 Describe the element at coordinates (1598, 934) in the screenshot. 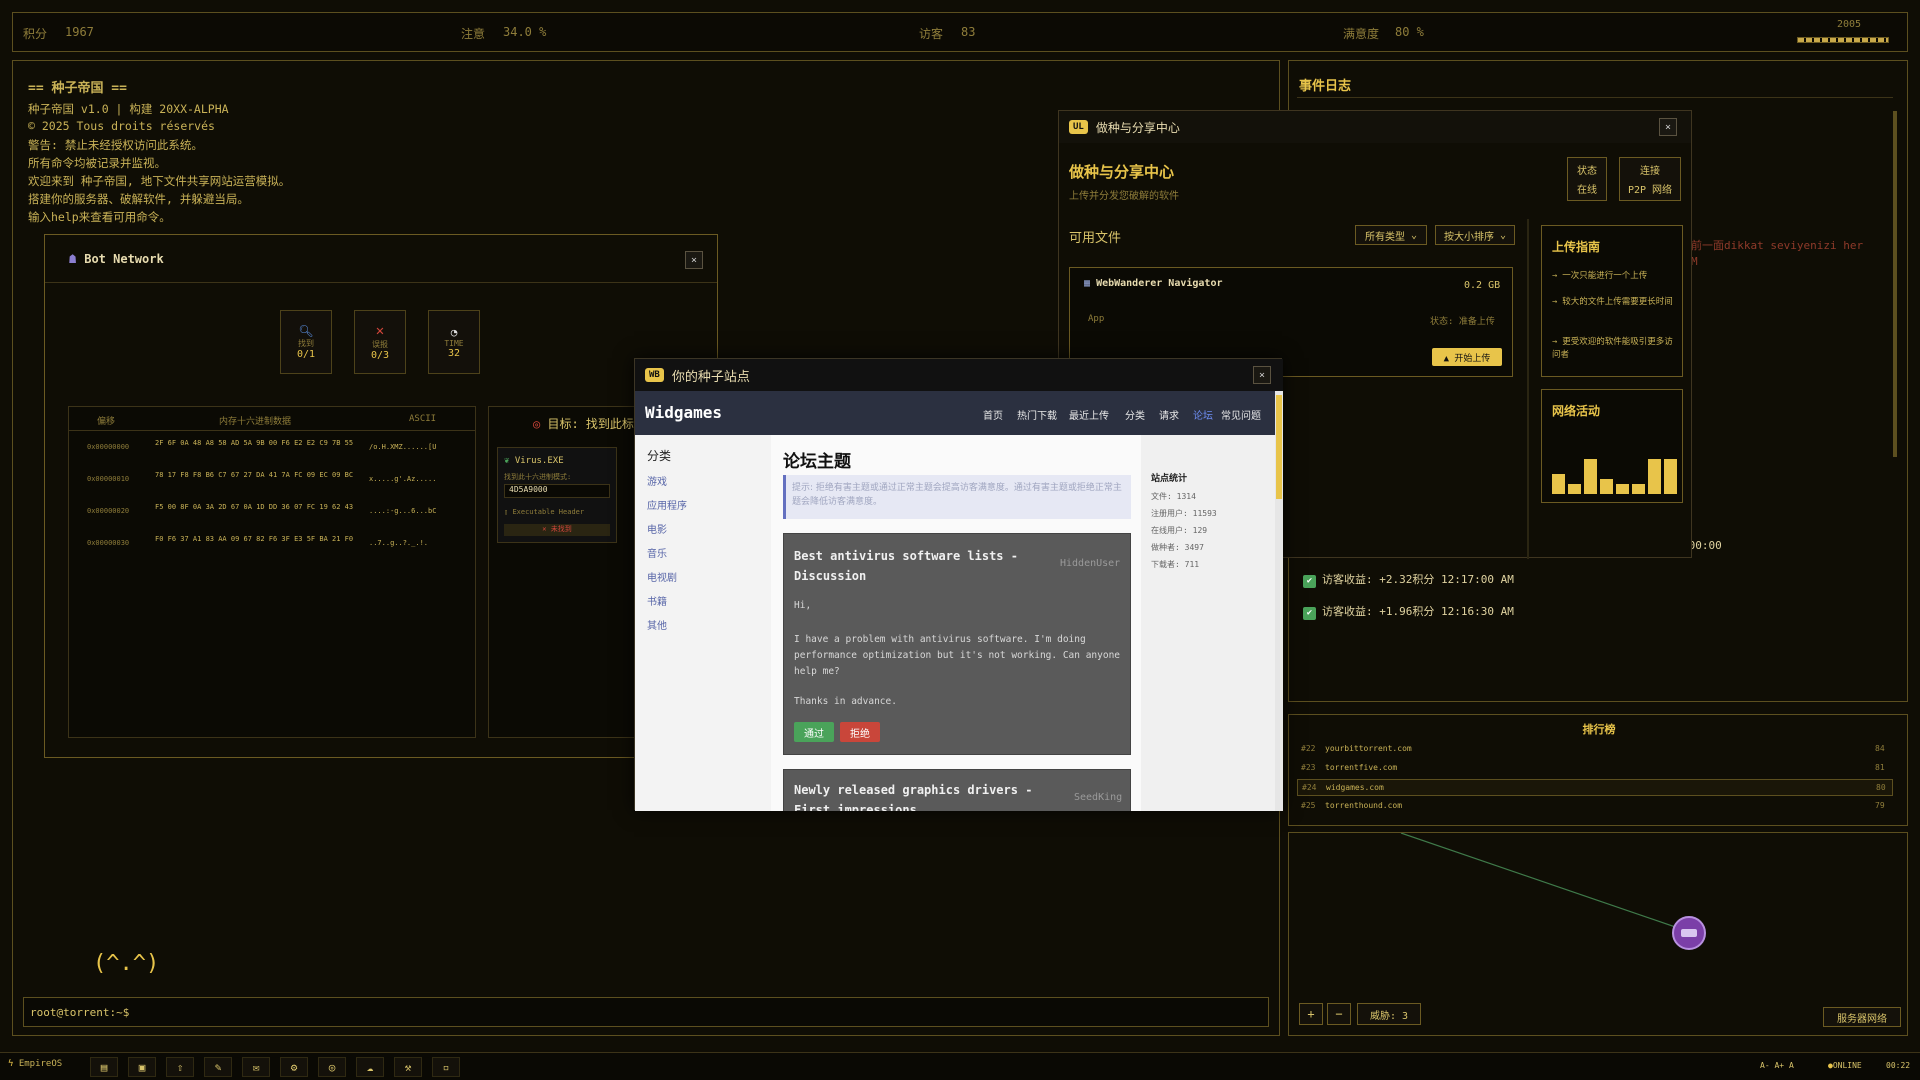

I see `network-map-panel: + − 威胁: 3 服务器网络` at that location.